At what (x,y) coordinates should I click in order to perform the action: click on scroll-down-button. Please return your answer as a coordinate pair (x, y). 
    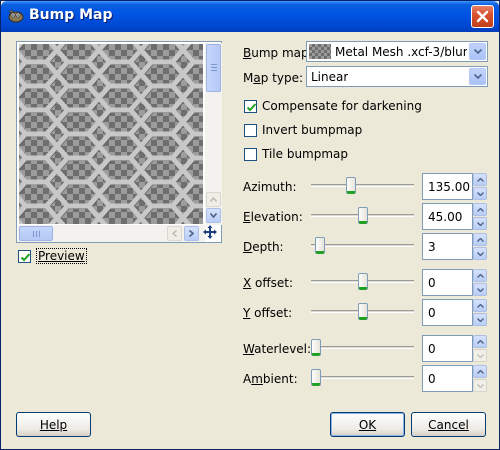
    Looking at the image, I should click on (213, 215).